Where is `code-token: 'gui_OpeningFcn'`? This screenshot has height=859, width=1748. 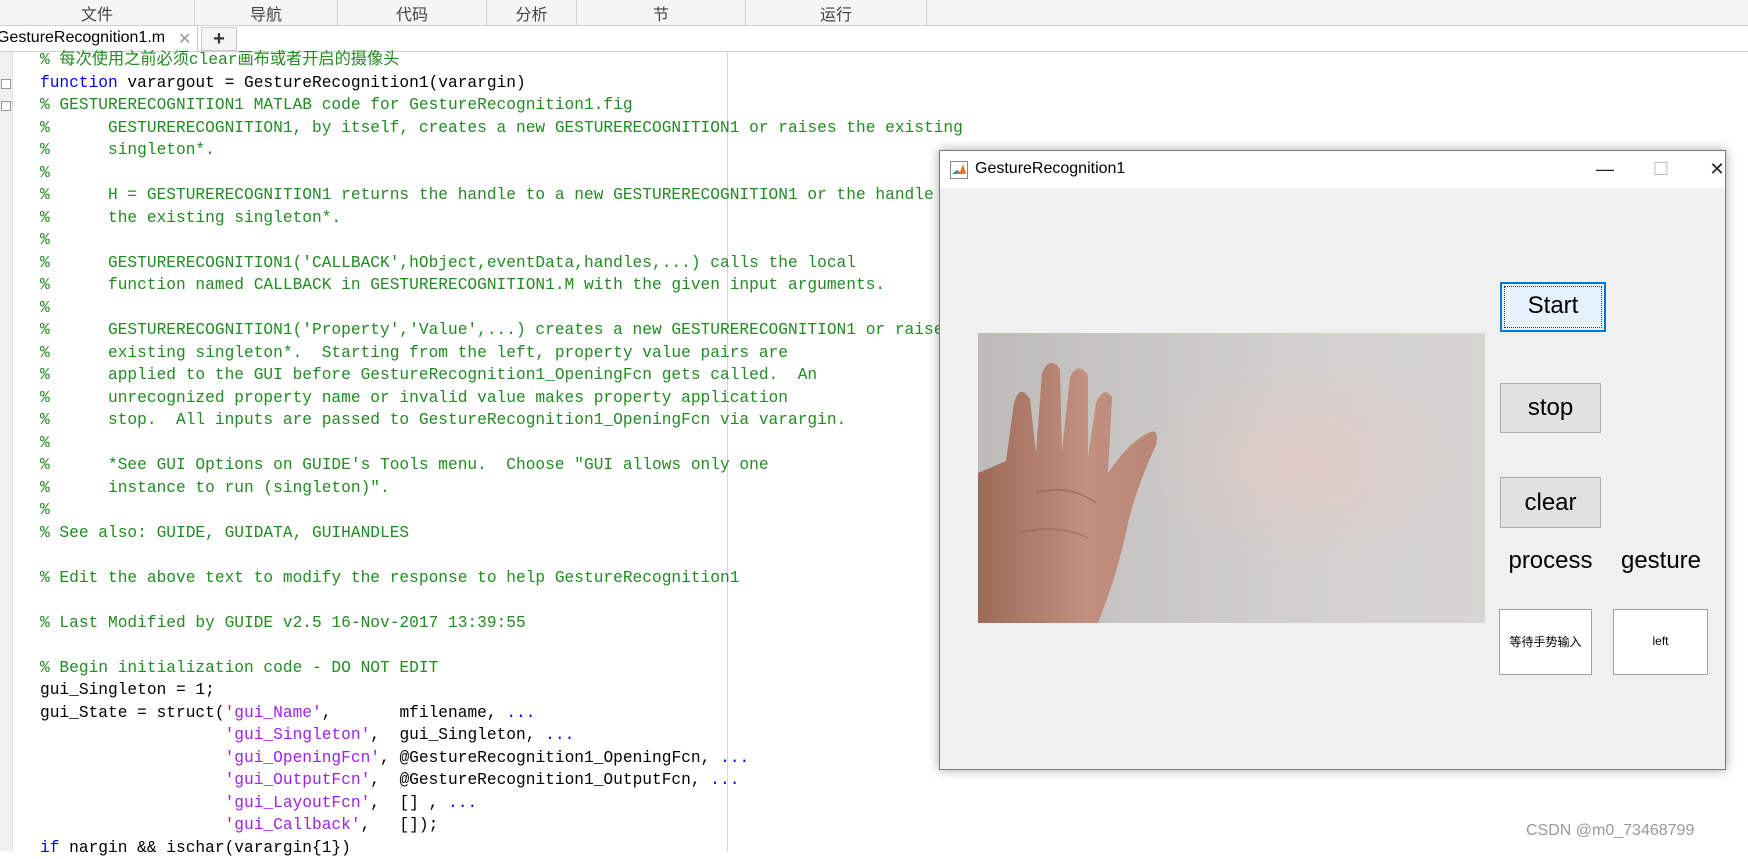 code-token: 'gui_OpeningFcn' is located at coordinates (302, 758).